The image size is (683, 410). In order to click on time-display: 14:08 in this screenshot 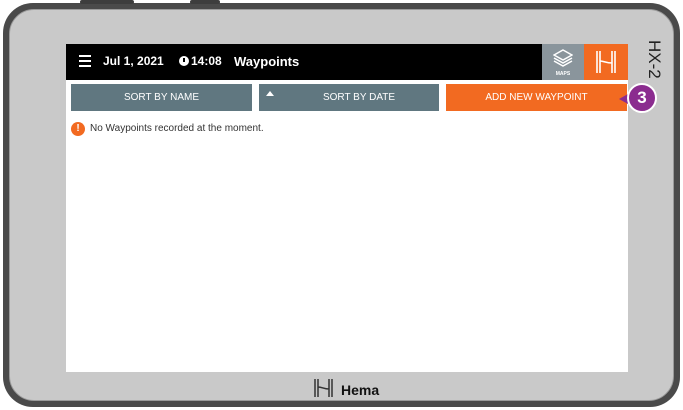, I will do `click(206, 61)`.